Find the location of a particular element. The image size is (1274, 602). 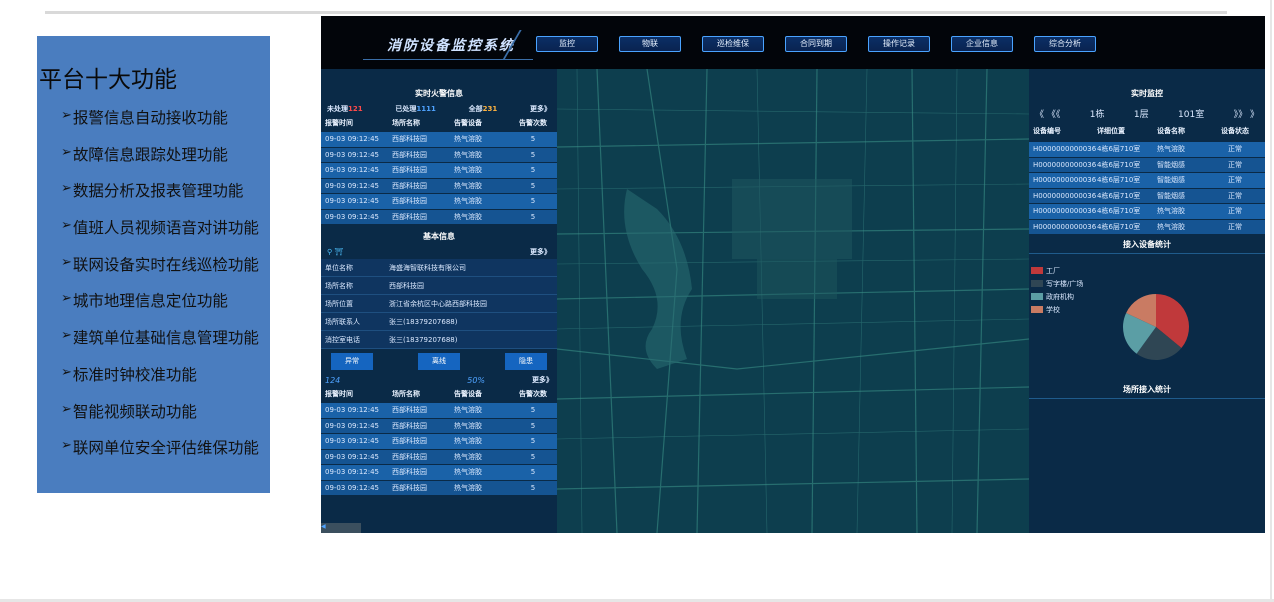

nav-tab: 合同到期 is located at coordinates (816, 44).